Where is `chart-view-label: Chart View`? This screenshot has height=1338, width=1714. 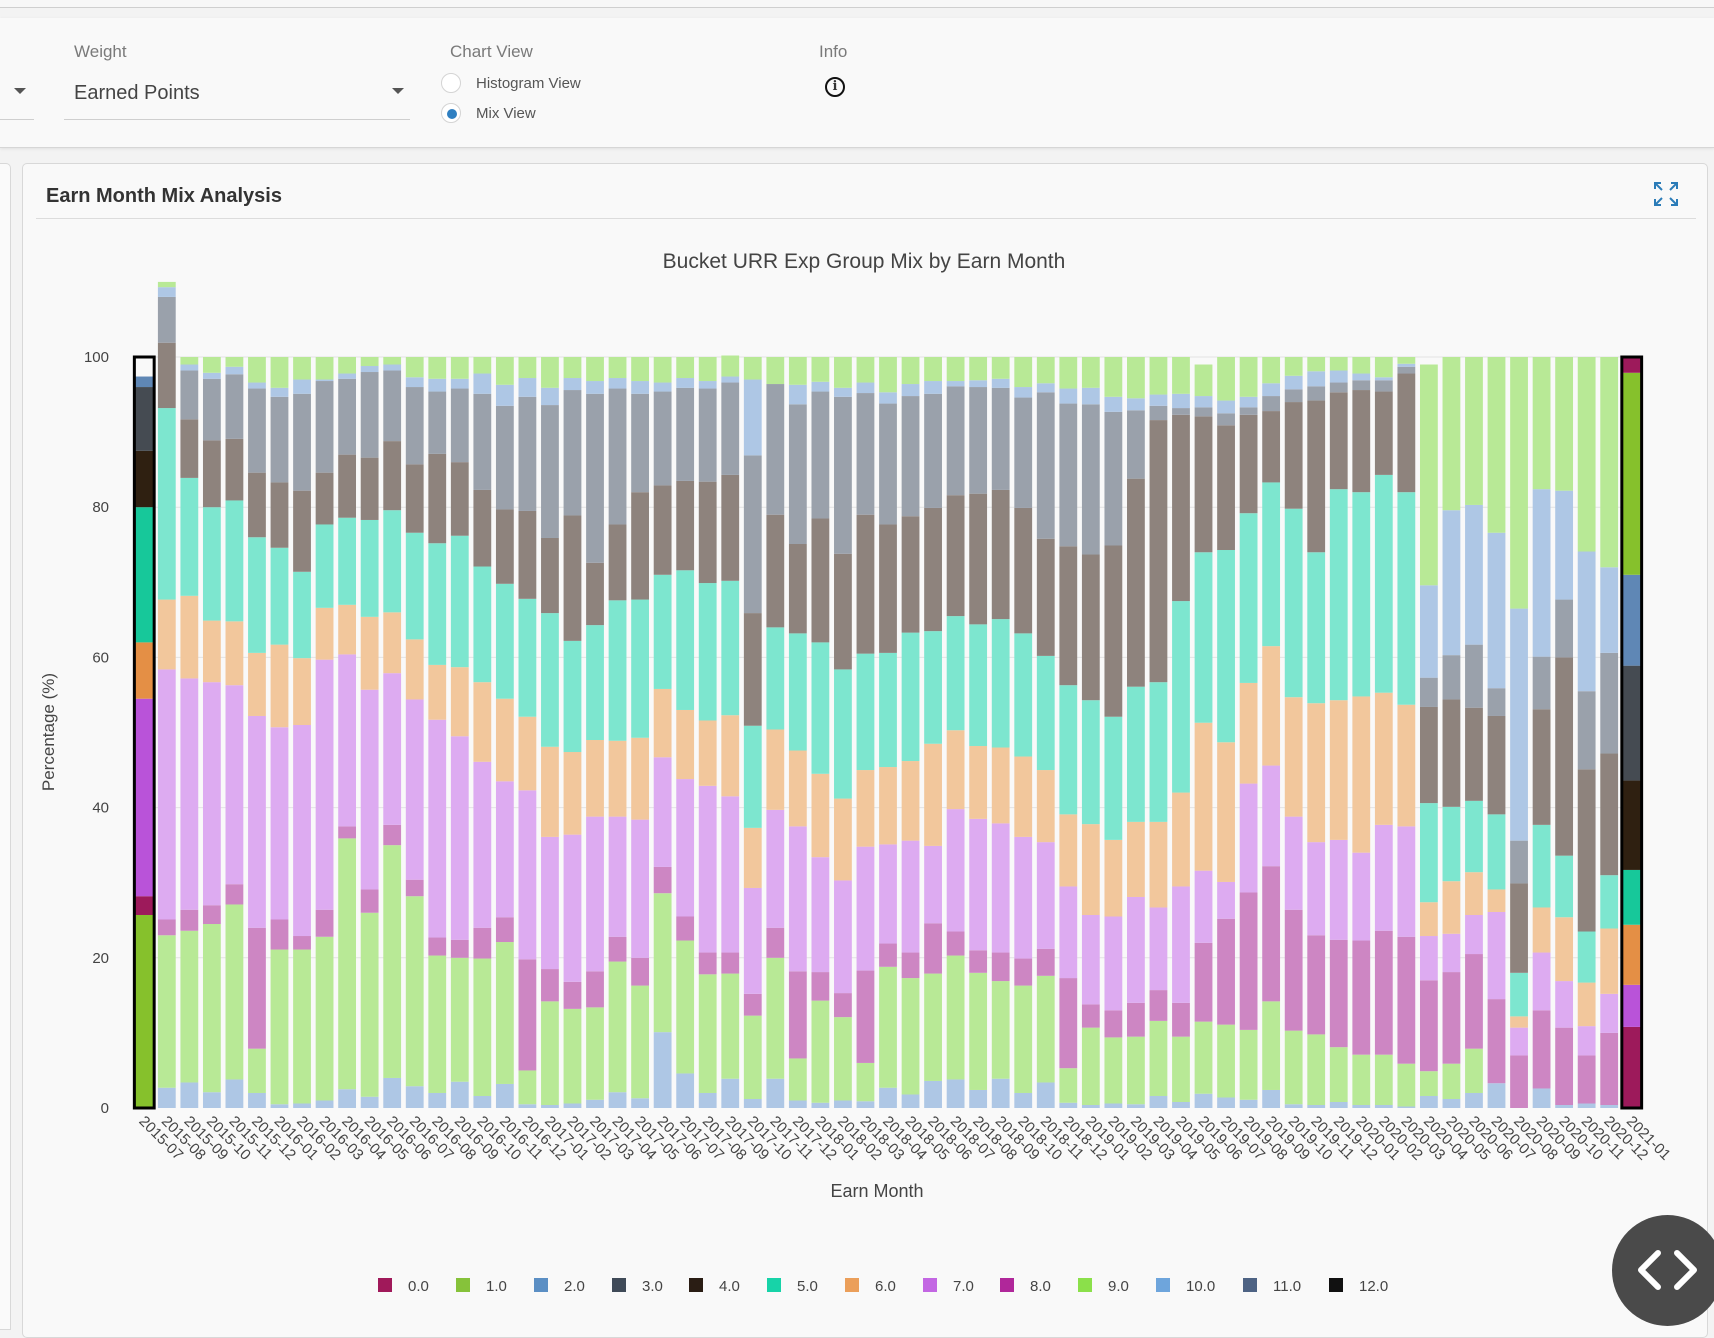 chart-view-label: Chart View is located at coordinates (491, 51).